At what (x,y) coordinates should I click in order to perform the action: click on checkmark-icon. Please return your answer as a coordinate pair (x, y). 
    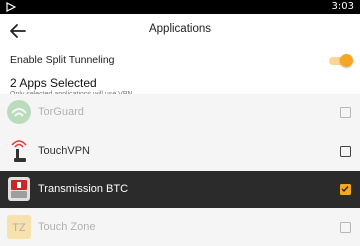
    Looking at the image, I should click on (345, 189).